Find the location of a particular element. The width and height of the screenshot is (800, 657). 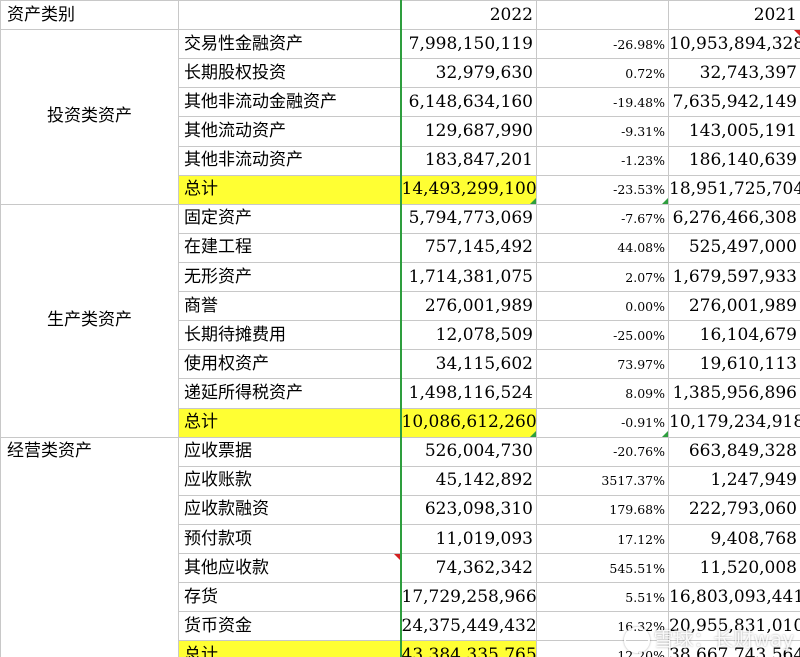

value-2022: 45,142,892 is located at coordinates (468, 480).